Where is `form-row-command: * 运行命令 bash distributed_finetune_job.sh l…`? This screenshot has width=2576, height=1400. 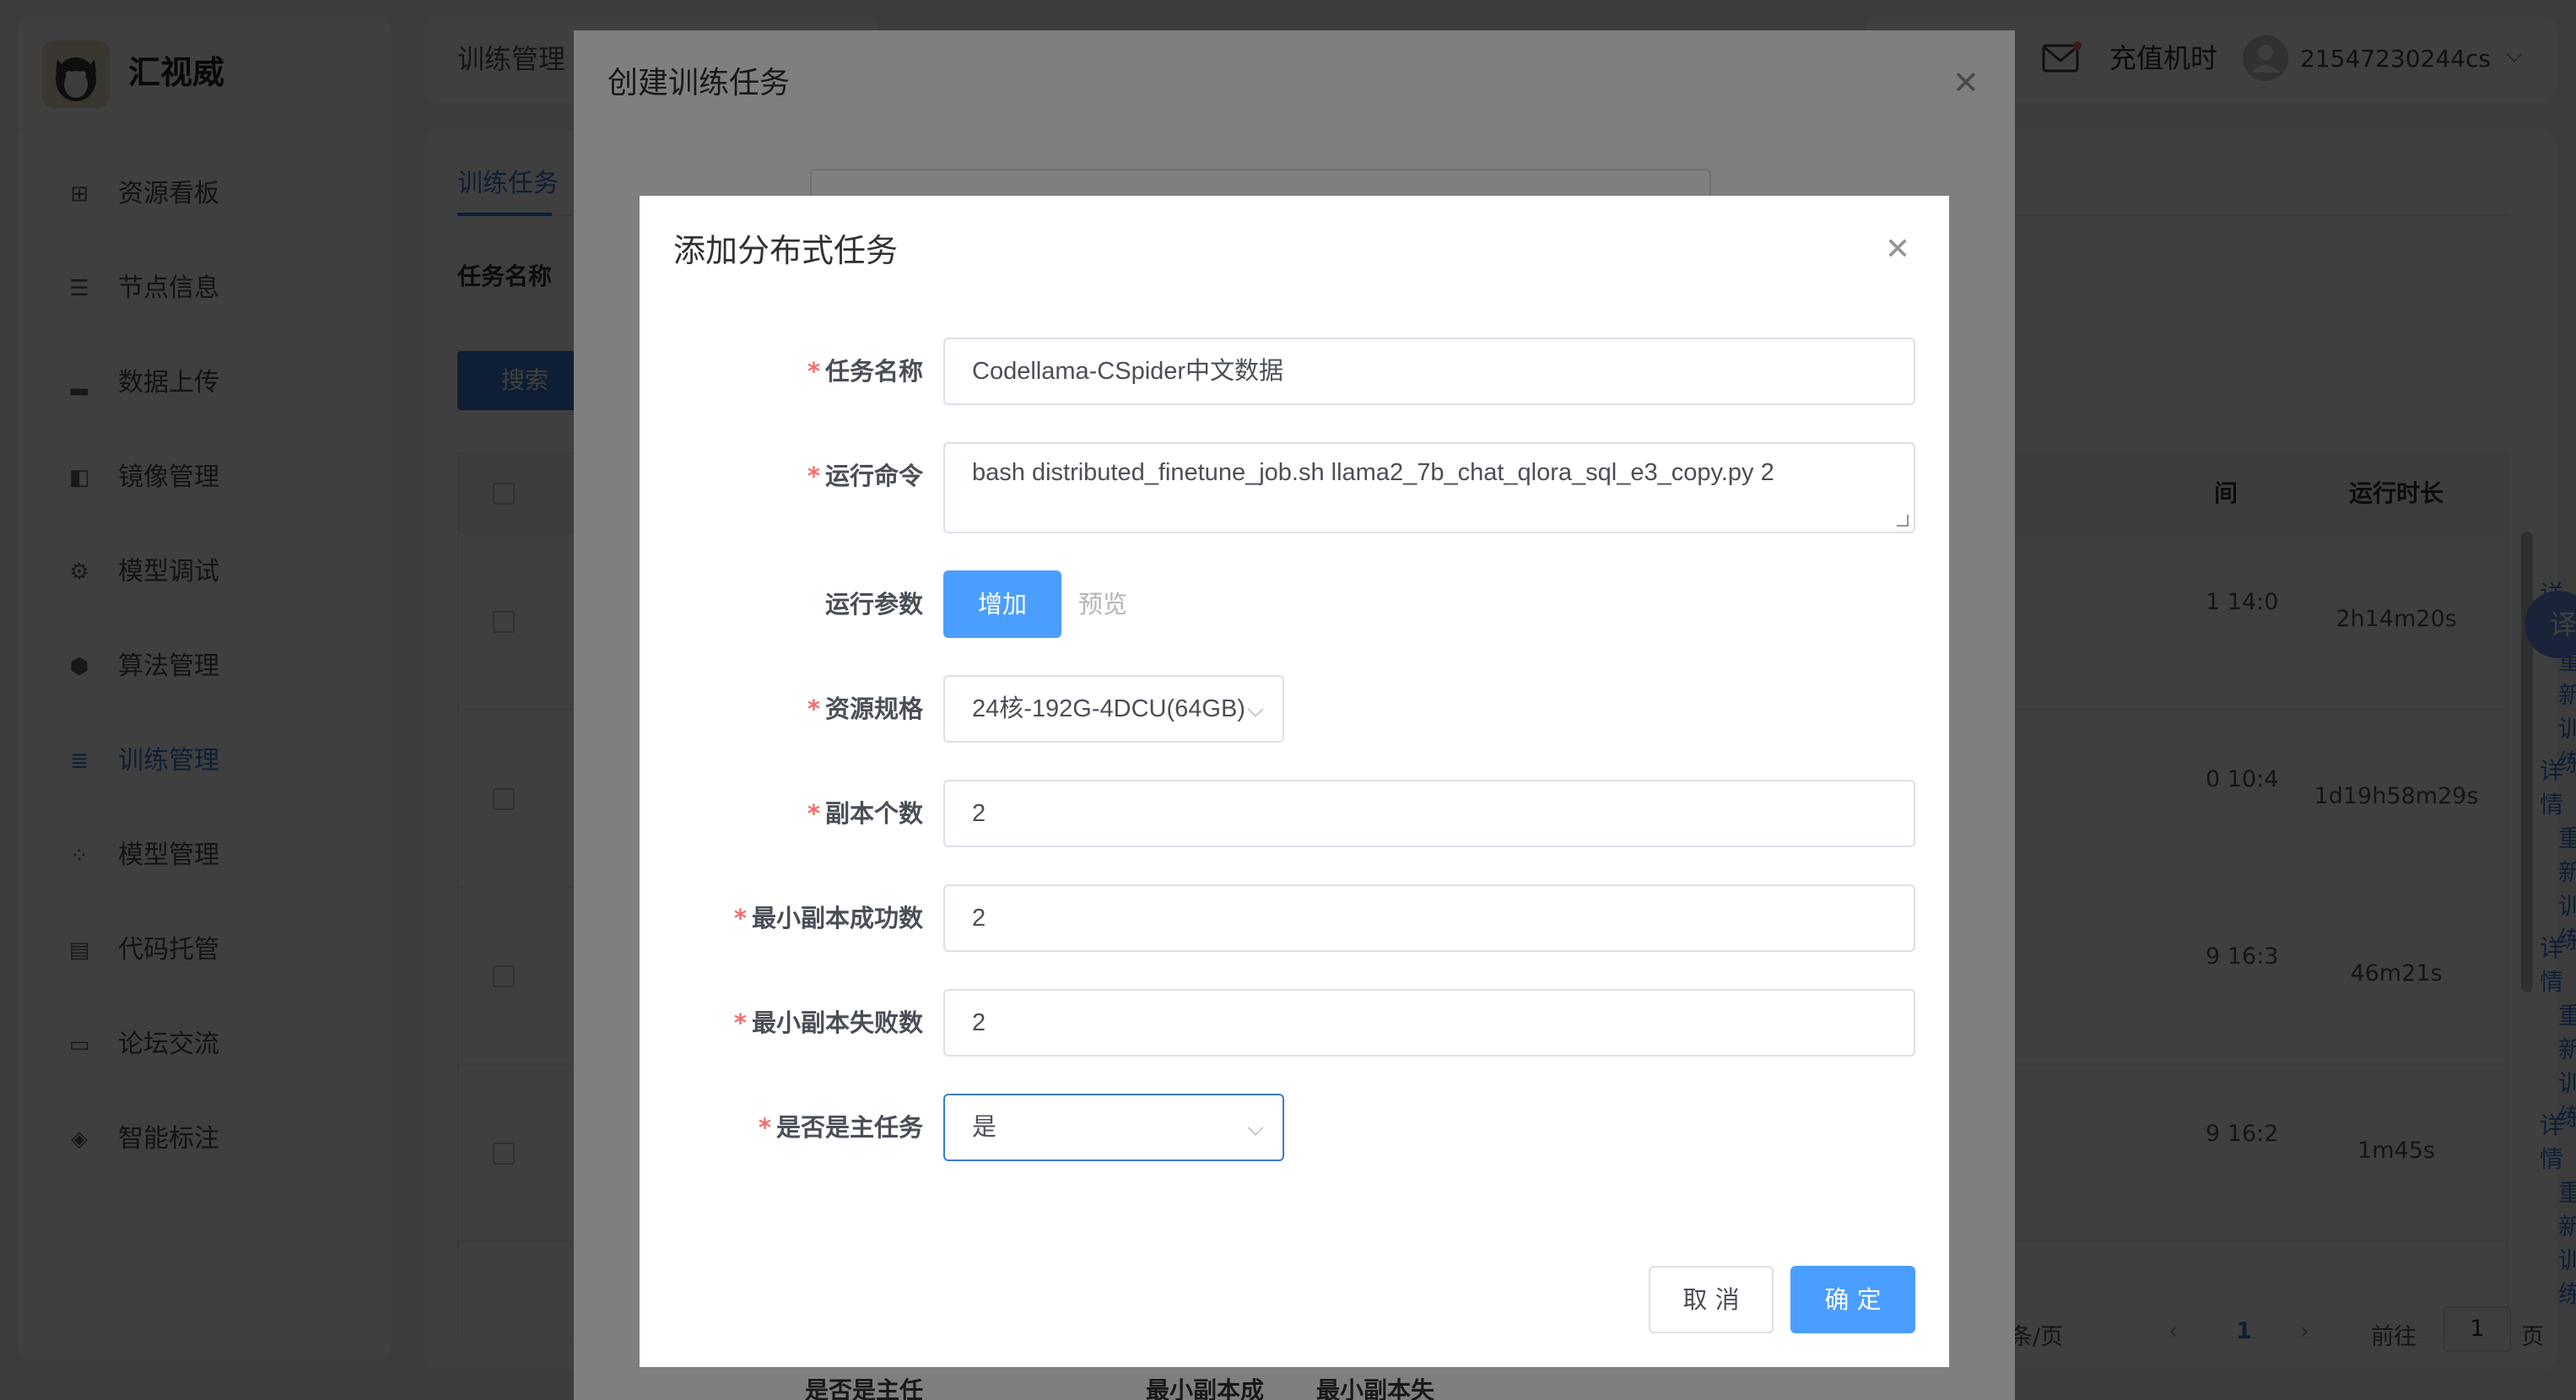
form-row-command: * 运行命令 bash distributed_finetune_job.sh l… is located at coordinates (1294, 487).